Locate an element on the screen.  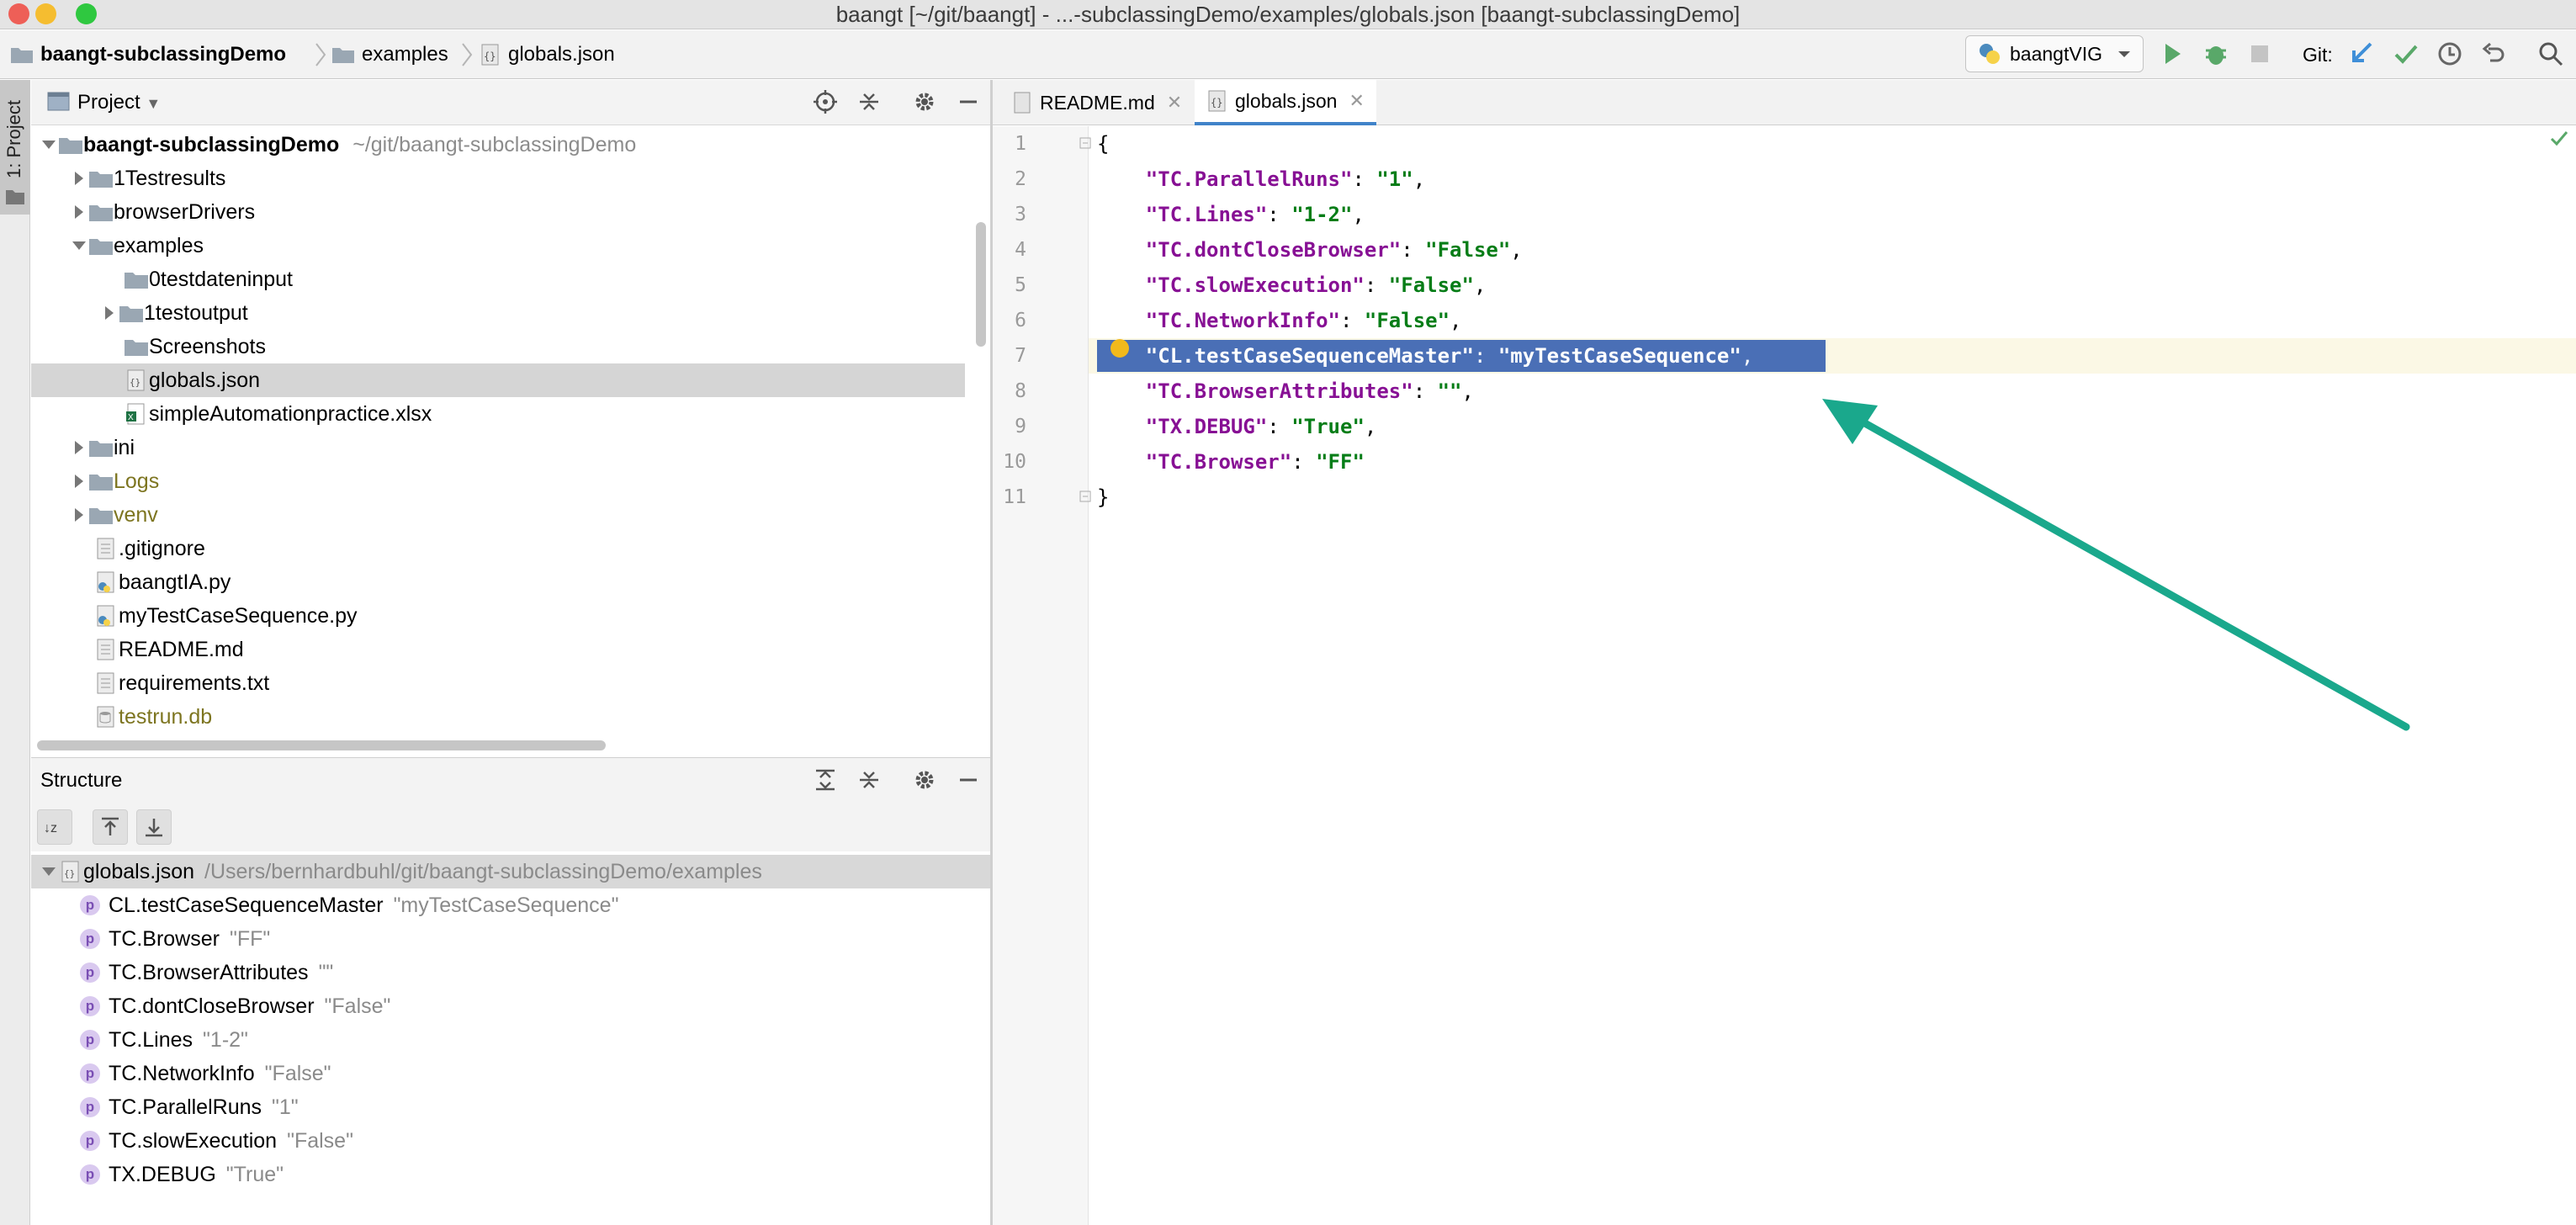
structure-item: p TC.Lines "1-2" is located at coordinates (510, 1040).